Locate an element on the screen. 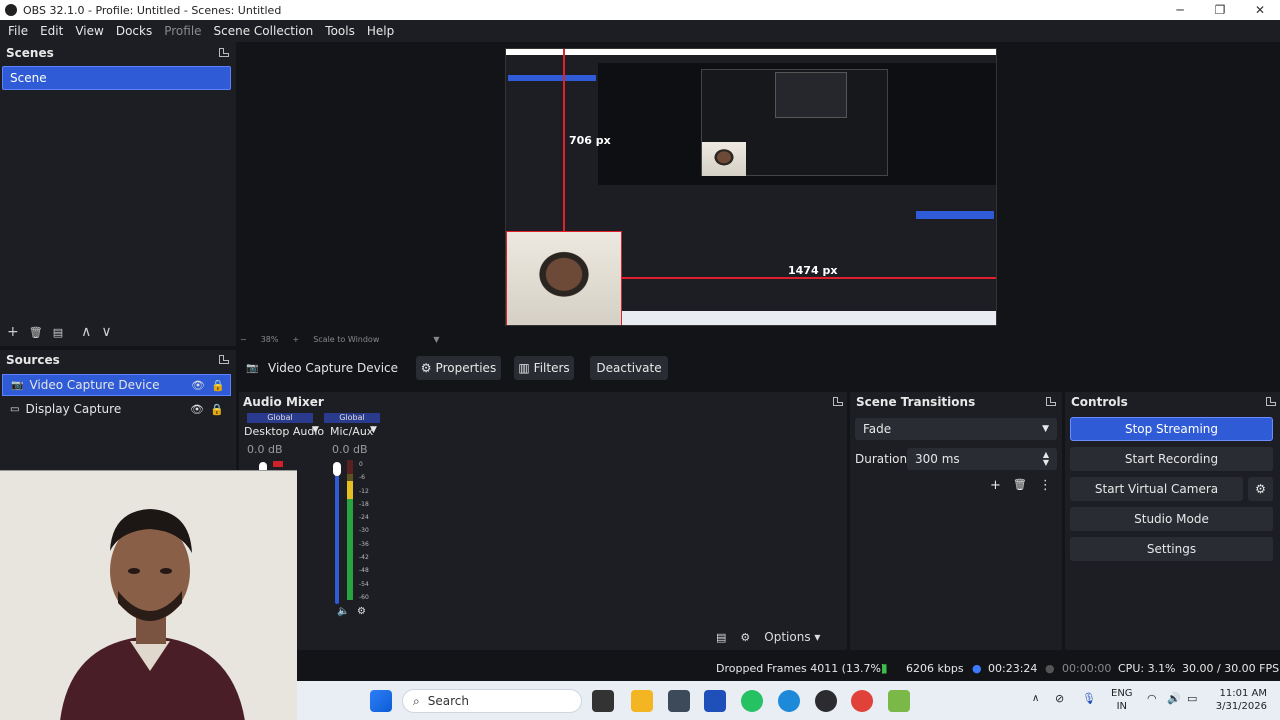  sources-title: Sources is located at coordinates (33, 360).